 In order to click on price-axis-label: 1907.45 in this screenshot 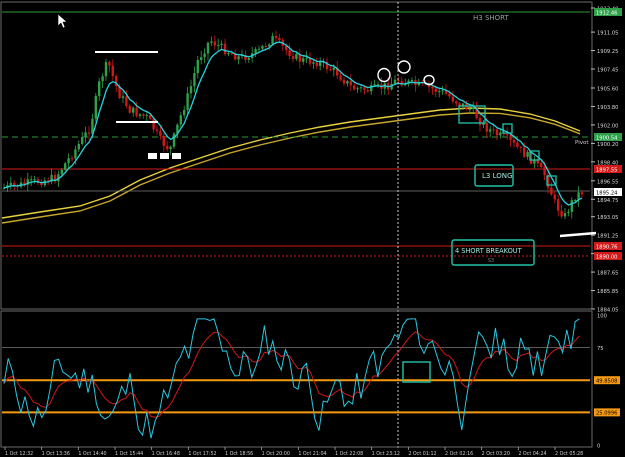, I will do `click(607, 71)`.